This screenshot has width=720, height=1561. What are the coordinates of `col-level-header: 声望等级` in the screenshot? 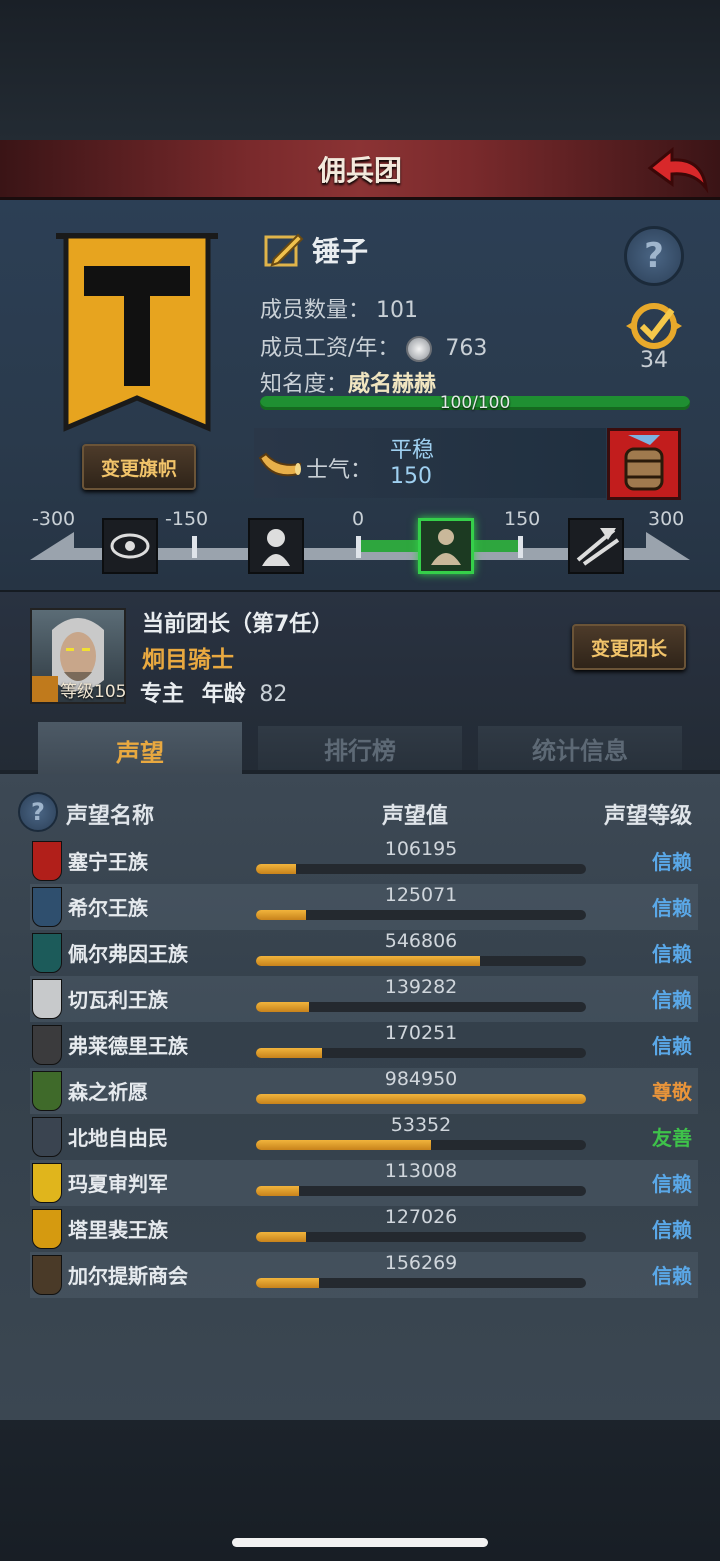 It's located at (647, 816).